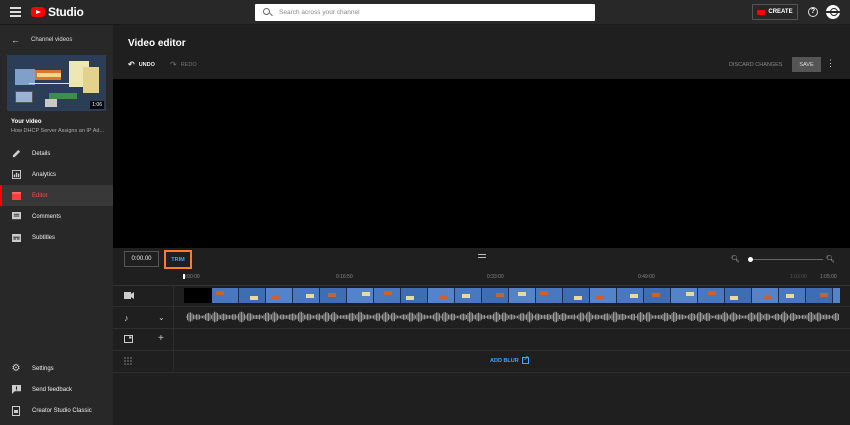 Image resolution: width=850 pixels, height=425 pixels. I want to click on create-button: CREATE, so click(775, 12).